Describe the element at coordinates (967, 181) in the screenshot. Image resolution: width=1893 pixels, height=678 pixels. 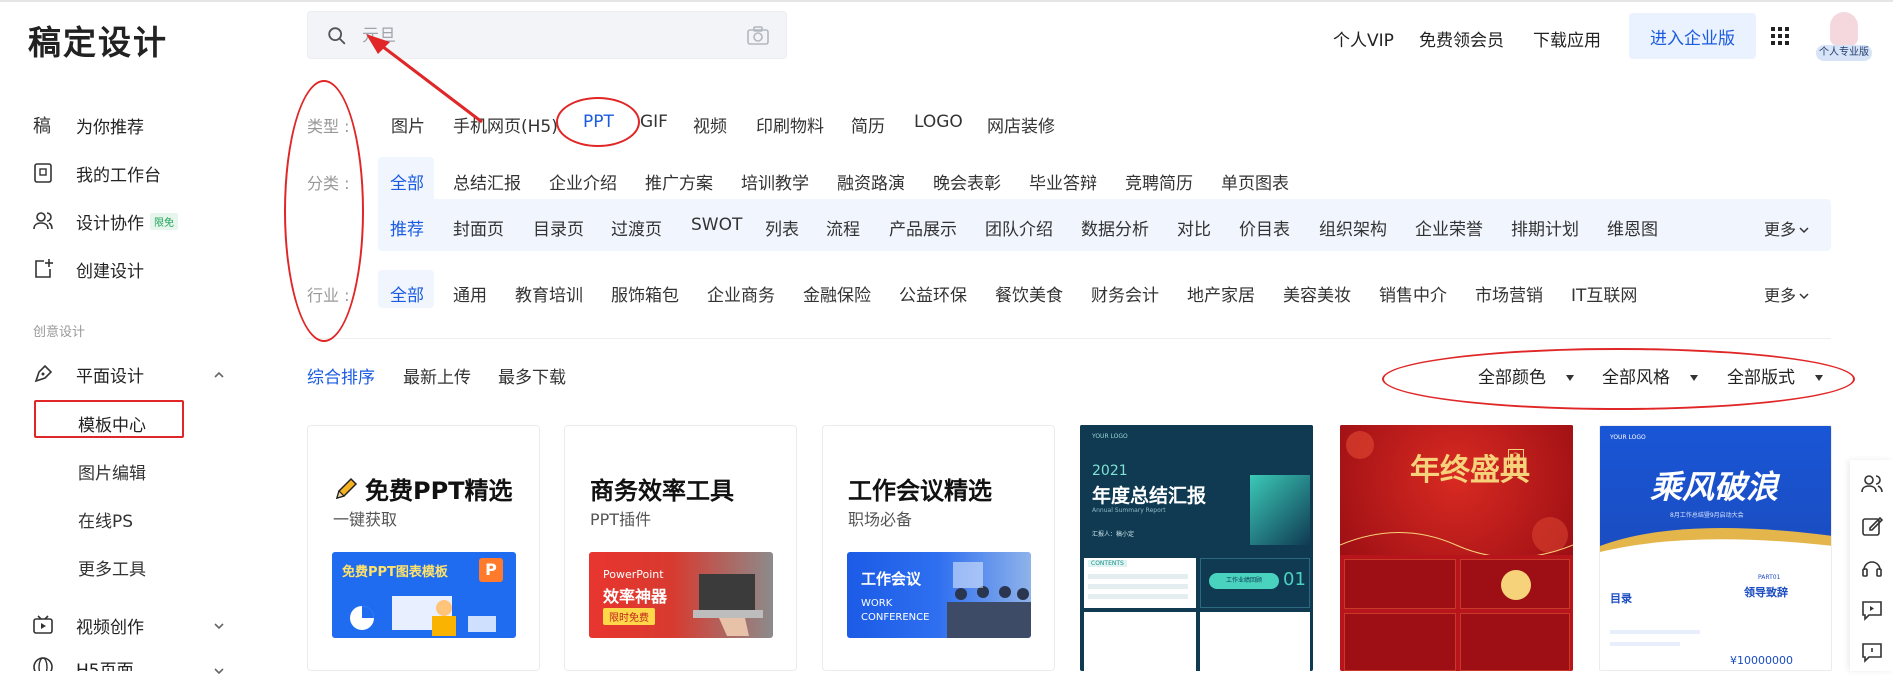
I see `category-party: 晚会表彰` at that location.